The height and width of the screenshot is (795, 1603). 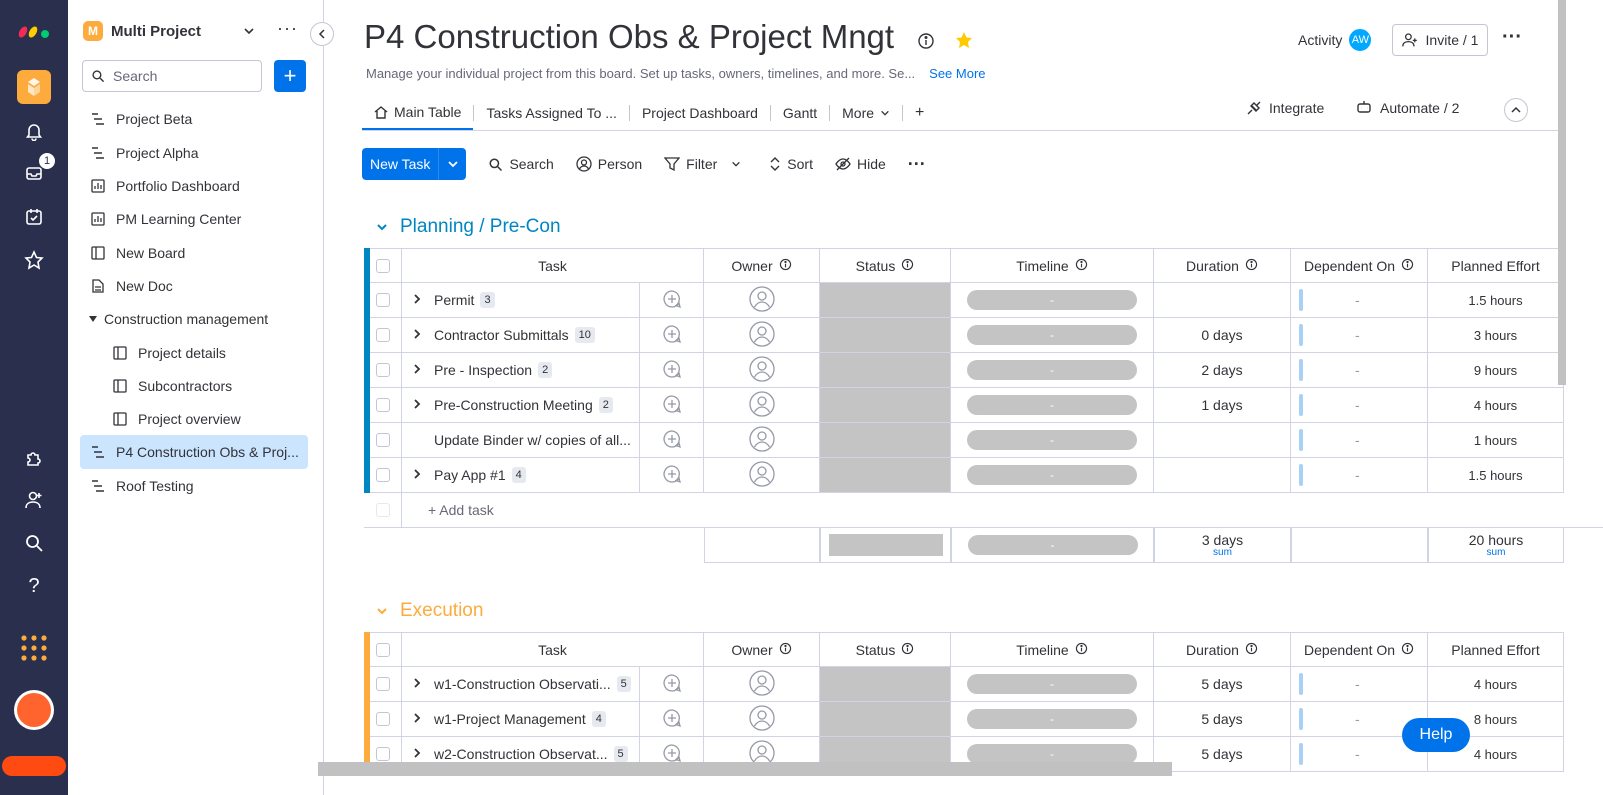 What do you see at coordinates (983, 335) in the screenshot?
I see `table-row: Contractor Submittals 10 - 0 days - 3 hours` at bounding box center [983, 335].